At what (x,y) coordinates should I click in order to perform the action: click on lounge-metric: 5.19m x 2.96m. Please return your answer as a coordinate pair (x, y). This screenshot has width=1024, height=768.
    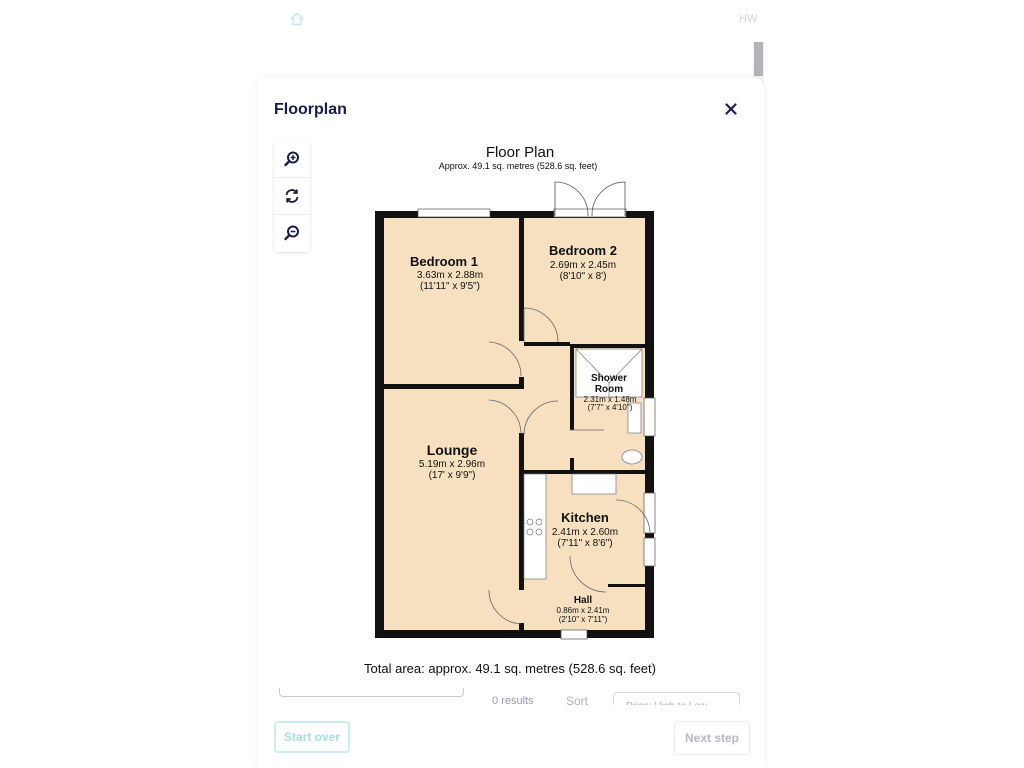
    Looking at the image, I should click on (452, 464).